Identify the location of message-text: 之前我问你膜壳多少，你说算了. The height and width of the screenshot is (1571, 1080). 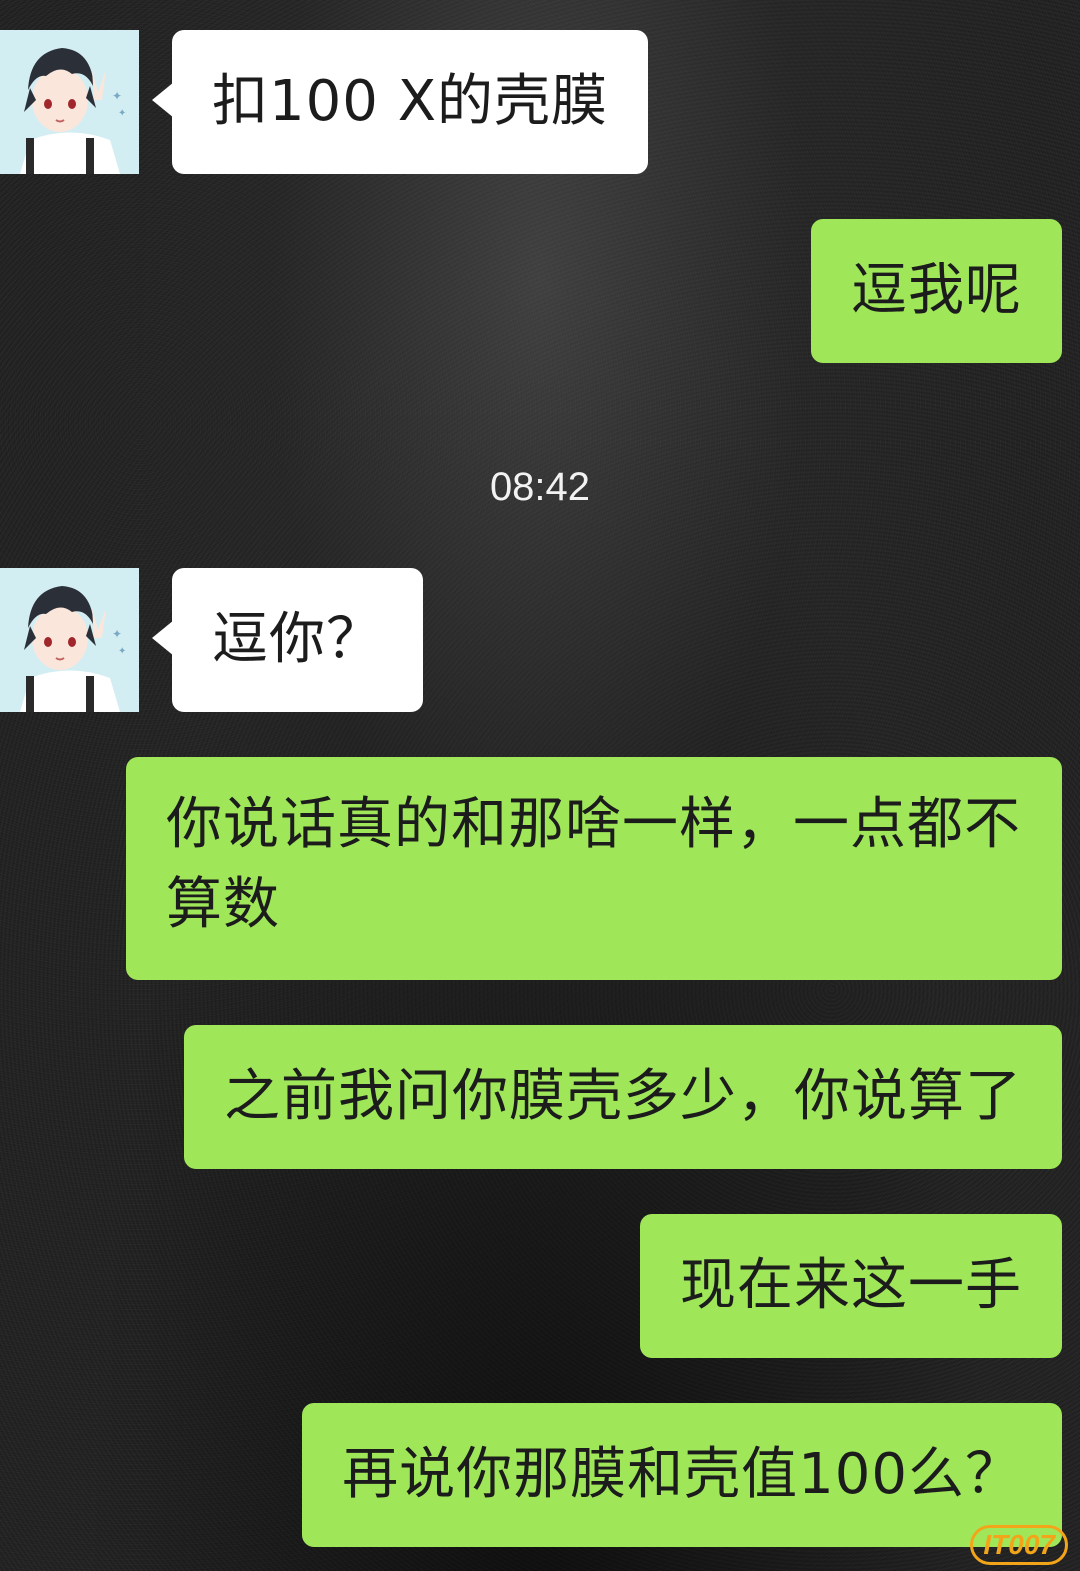
(623, 1096).